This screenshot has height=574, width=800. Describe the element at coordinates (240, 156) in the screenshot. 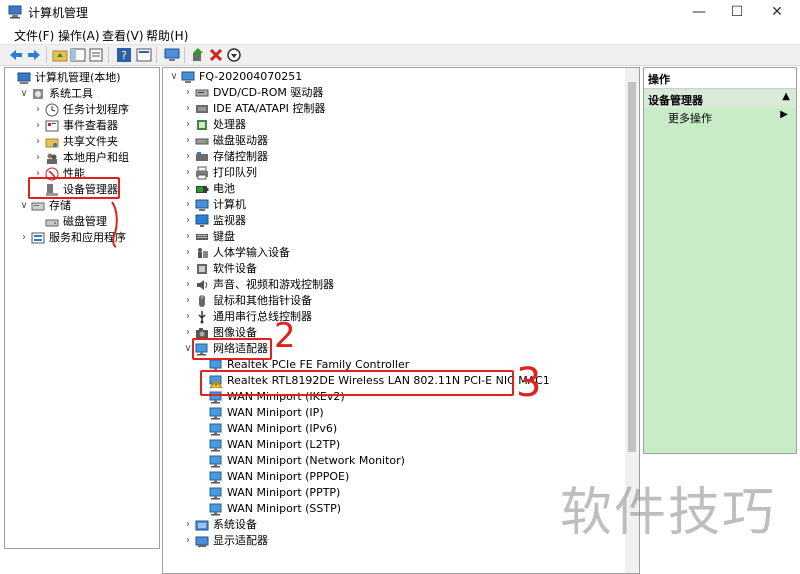

I see `device-item-label: 存储控制器` at that location.